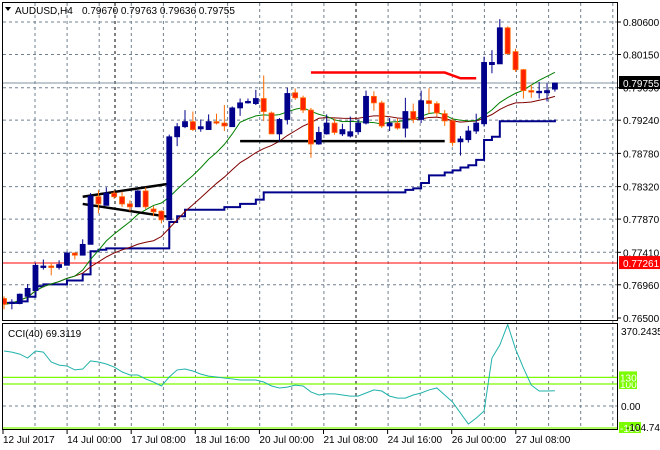 This screenshot has height=450, width=660. What do you see at coordinates (641, 23) in the screenshot?
I see `price-label: 0.80600` at bounding box center [641, 23].